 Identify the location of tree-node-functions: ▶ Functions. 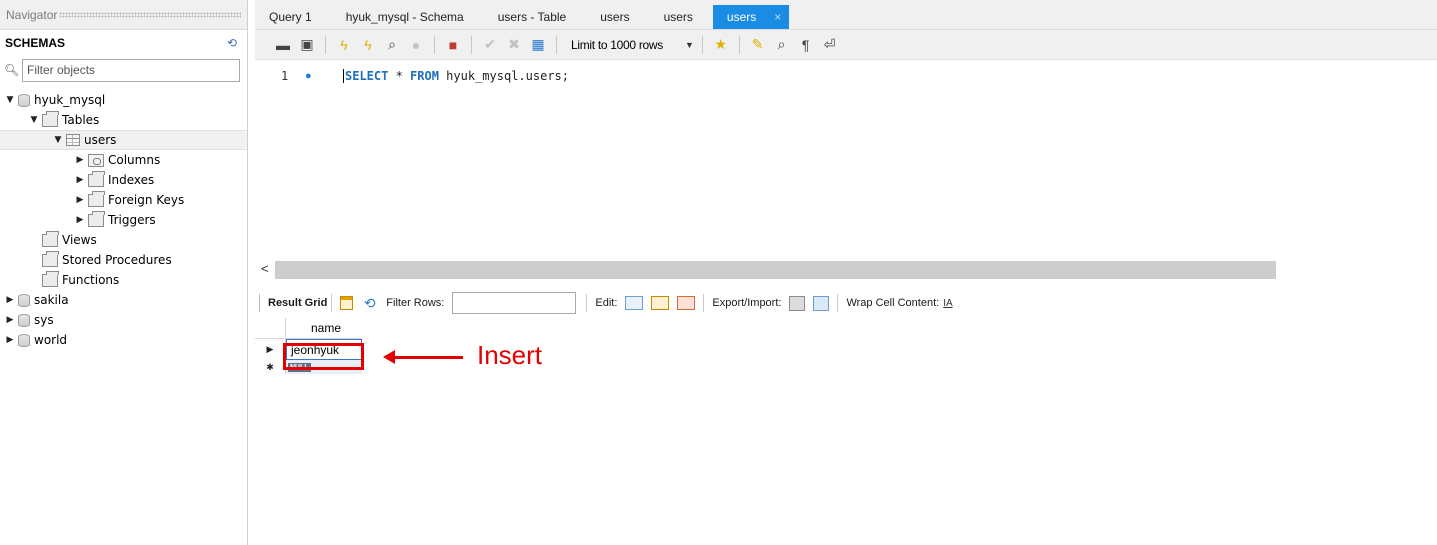
(123, 280).